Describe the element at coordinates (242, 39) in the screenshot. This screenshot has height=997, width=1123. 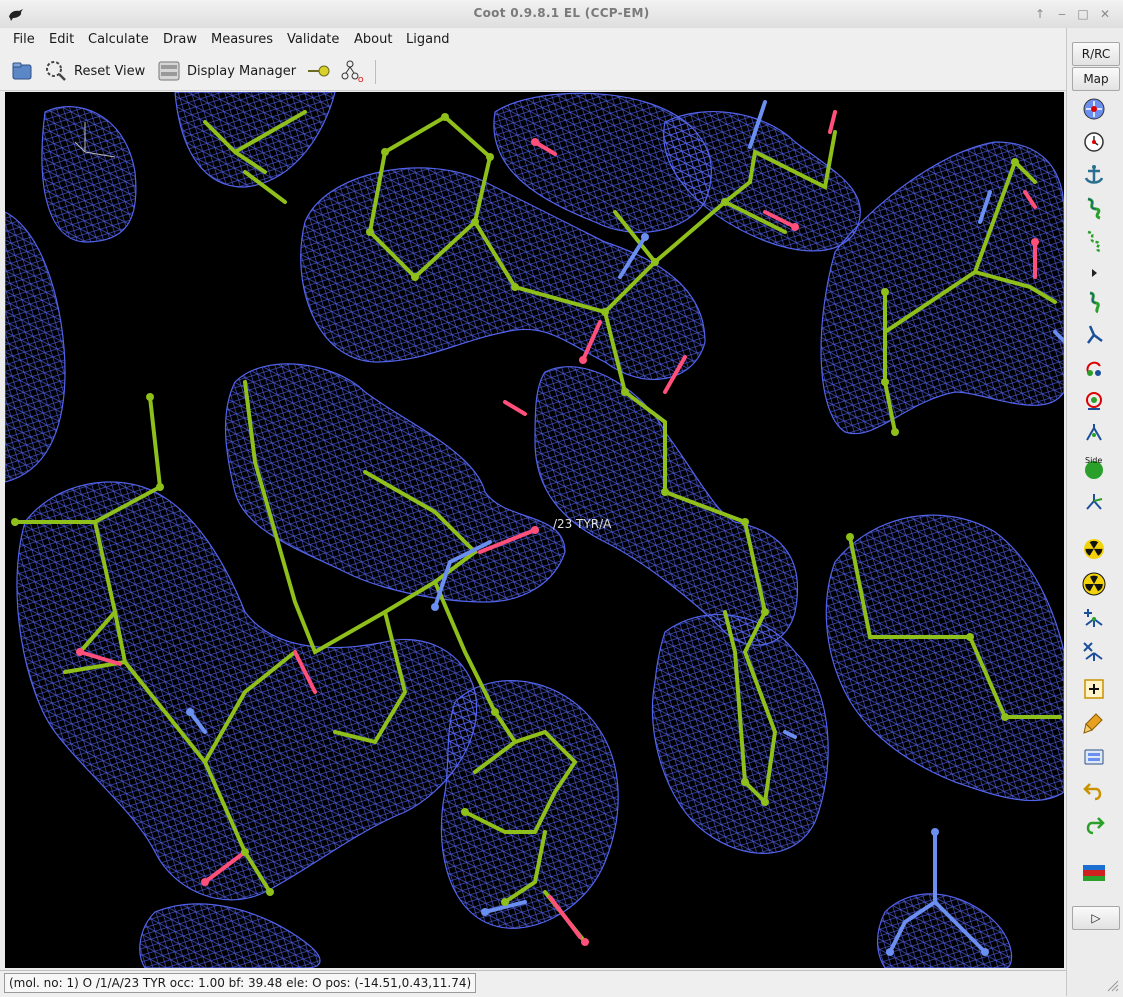
I see `menu-measures: Measures` at that location.